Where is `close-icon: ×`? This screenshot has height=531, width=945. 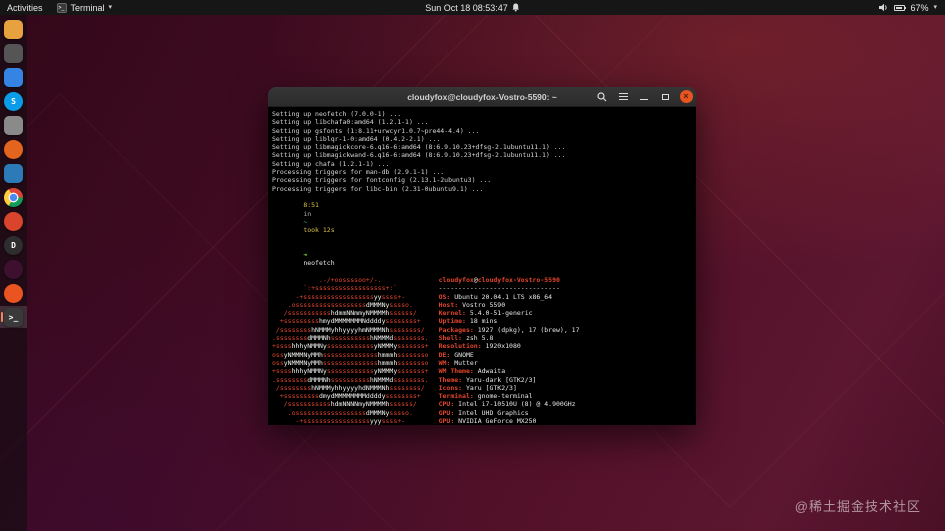 close-icon: × is located at coordinates (686, 96).